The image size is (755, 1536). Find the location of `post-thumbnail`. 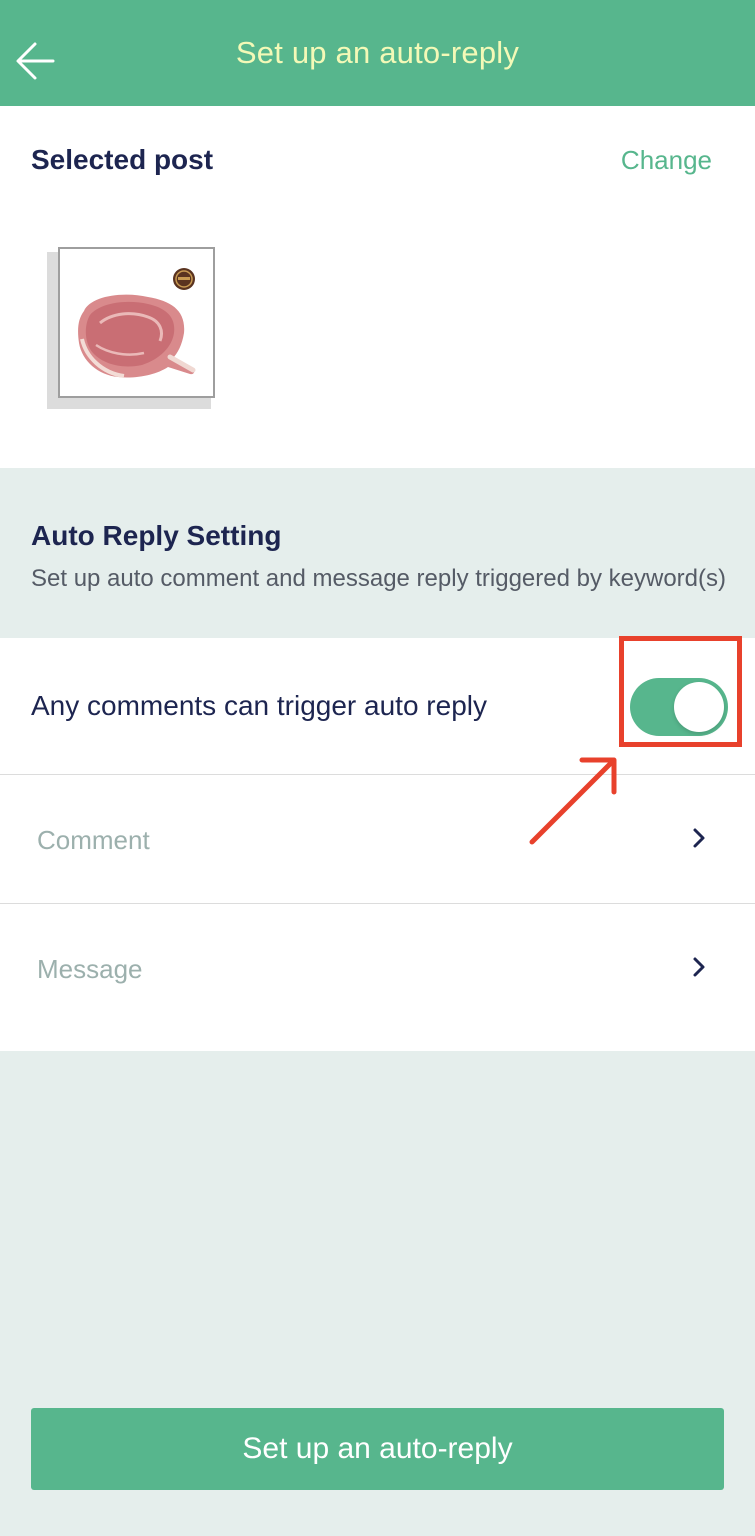

post-thumbnail is located at coordinates (136, 322).